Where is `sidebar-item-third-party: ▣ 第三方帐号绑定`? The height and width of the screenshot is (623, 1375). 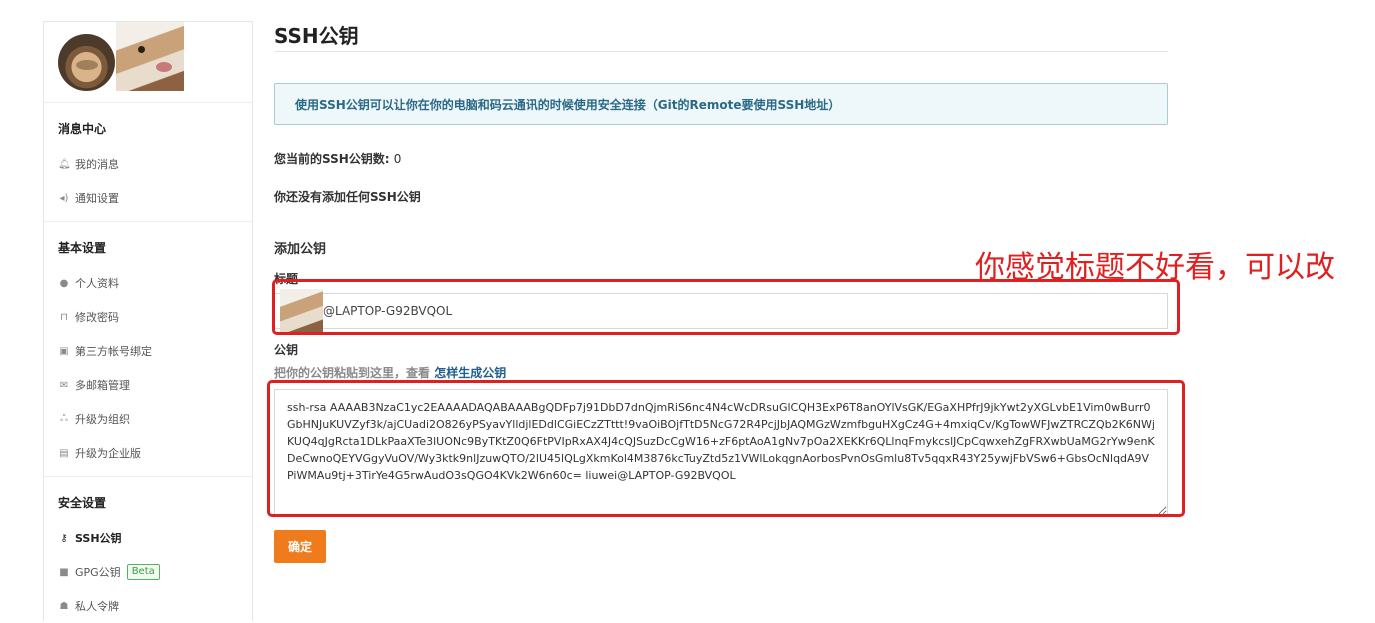
sidebar-item-third-party: ▣ 第三方帐号绑定 is located at coordinates (148, 351).